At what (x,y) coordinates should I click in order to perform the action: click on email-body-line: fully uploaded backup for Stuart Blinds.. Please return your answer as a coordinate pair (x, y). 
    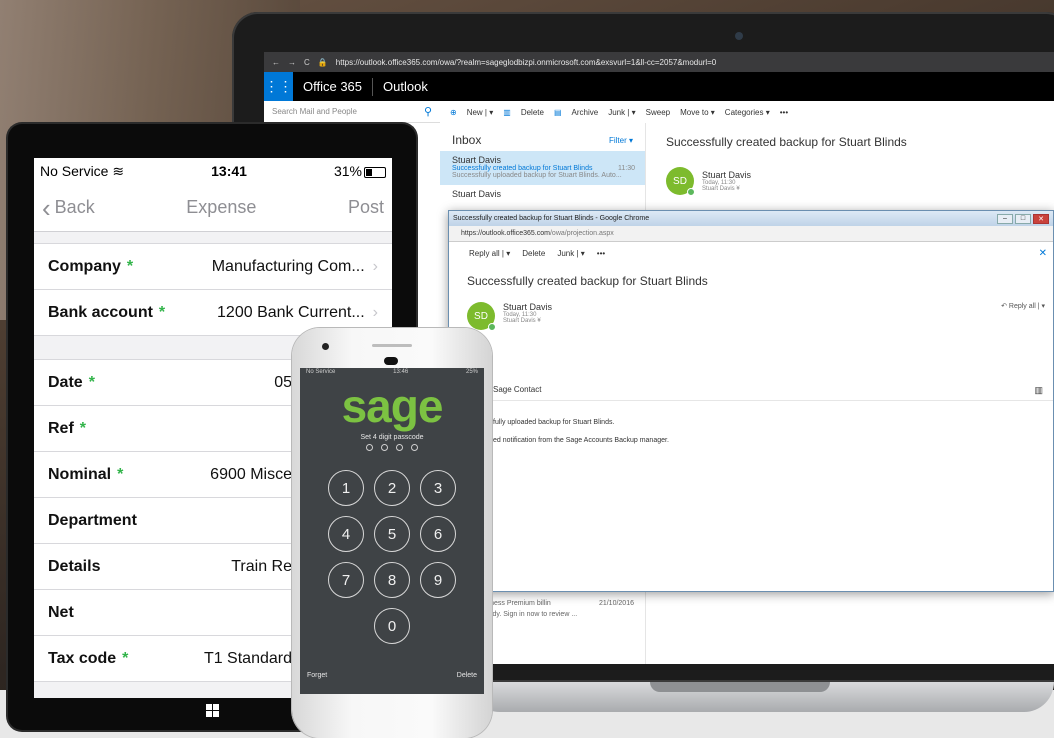
    Looking at the image, I should click on (554, 422).